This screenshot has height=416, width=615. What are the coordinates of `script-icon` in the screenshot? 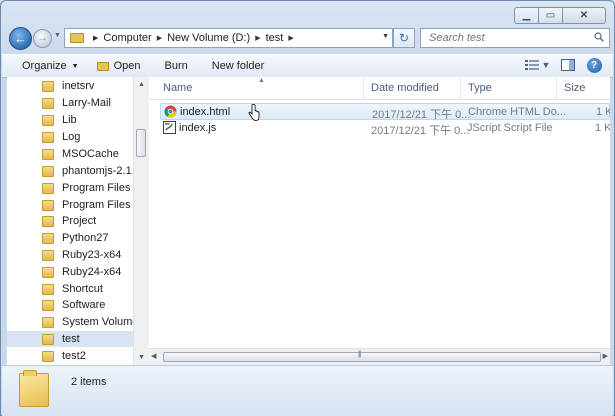 It's located at (169, 127).